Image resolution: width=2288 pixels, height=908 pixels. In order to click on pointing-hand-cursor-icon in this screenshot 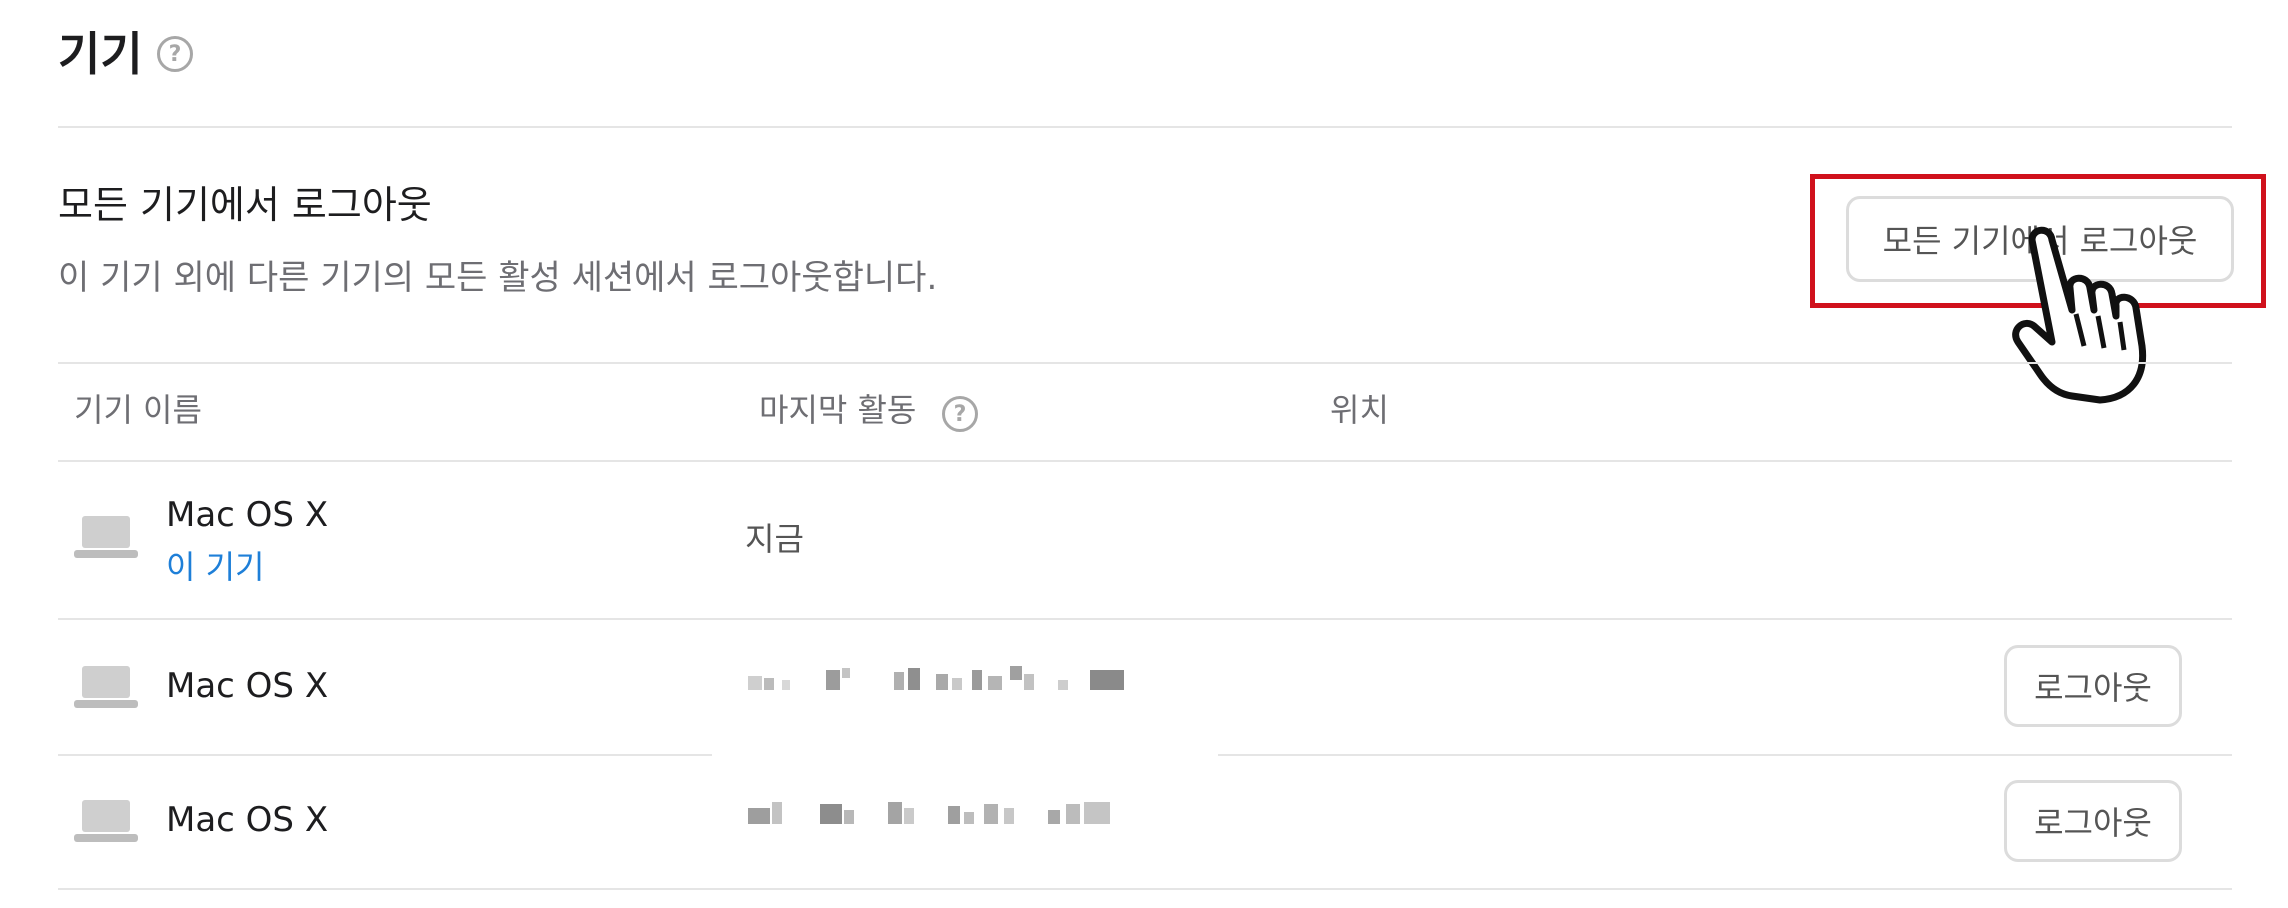, I will do `click(2079, 315)`.